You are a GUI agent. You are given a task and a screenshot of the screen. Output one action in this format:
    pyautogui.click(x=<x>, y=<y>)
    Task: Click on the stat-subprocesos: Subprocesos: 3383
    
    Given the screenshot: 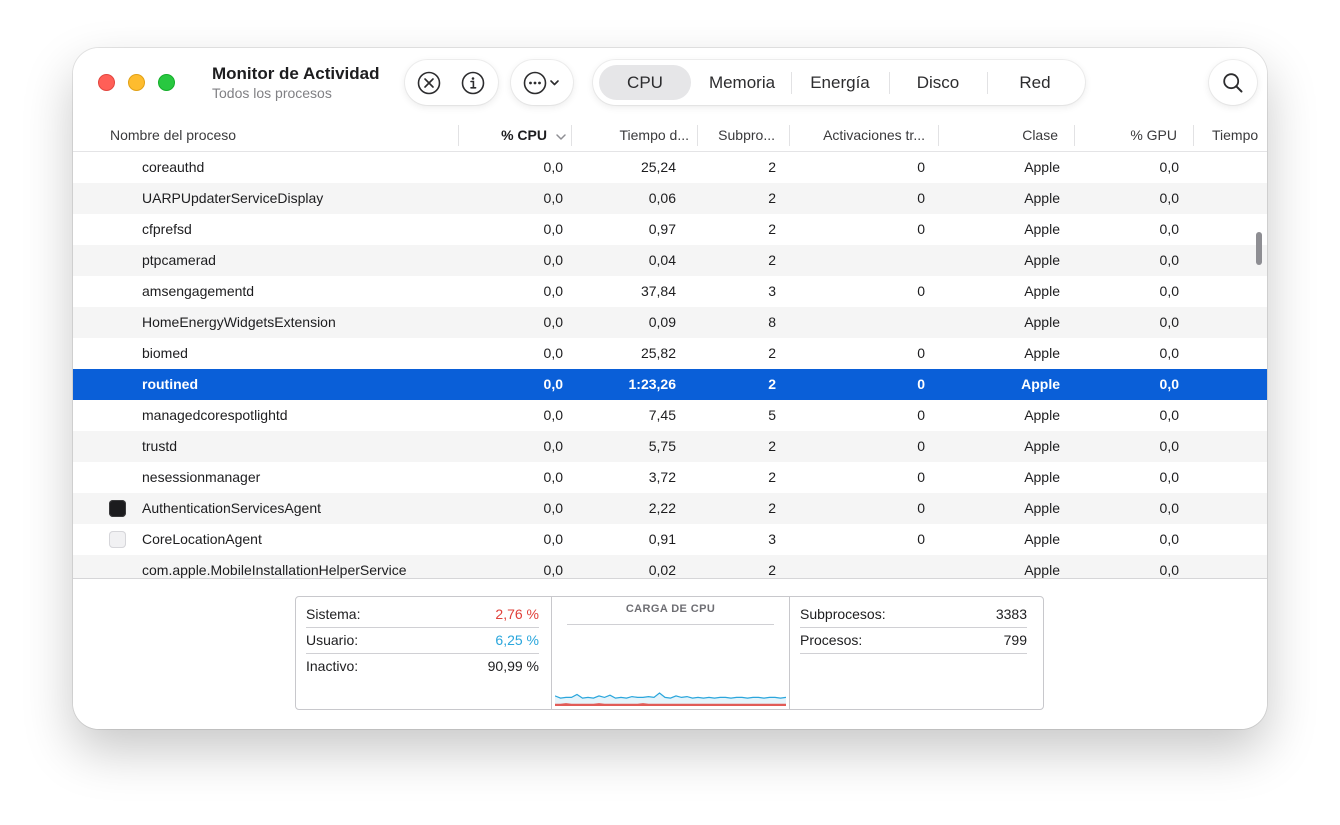 What is the action you would take?
    pyautogui.click(x=913, y=614)
    